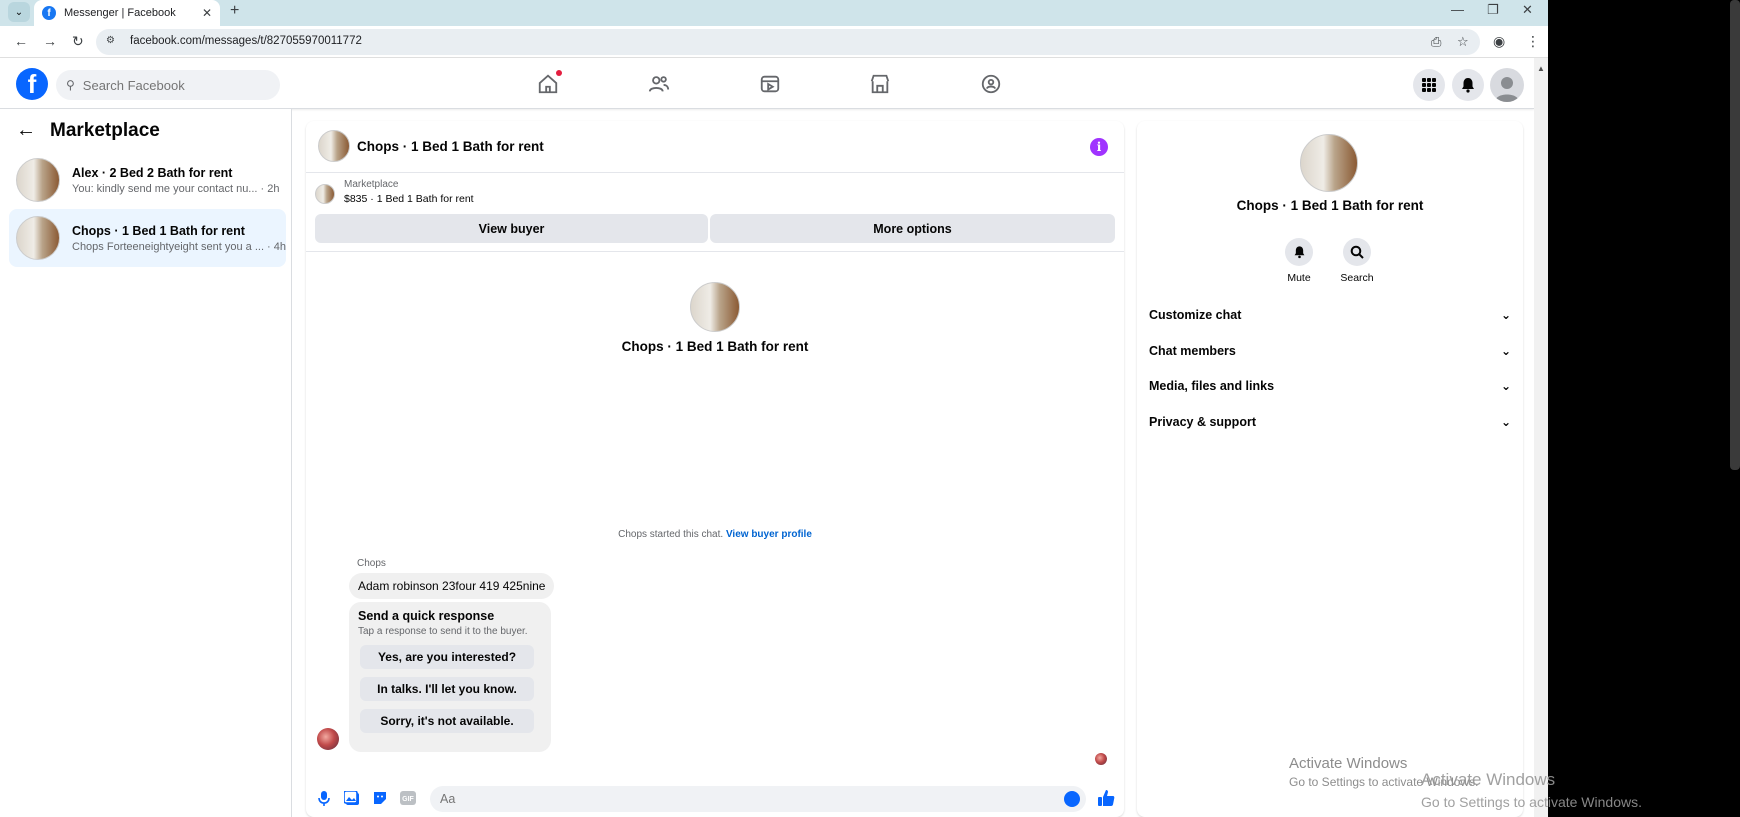 This screenshot has height=817, width=1740. What do you see at coordinates (1099, 147) in the screenshot?
I see `info-icon: i` at bounding box center [1099, 147].